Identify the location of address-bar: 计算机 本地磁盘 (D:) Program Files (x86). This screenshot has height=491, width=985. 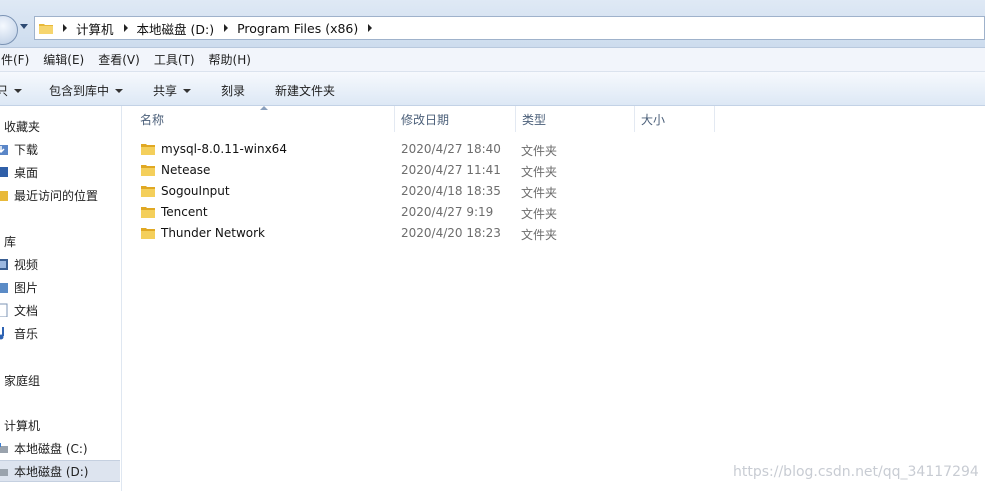
(509, 28).